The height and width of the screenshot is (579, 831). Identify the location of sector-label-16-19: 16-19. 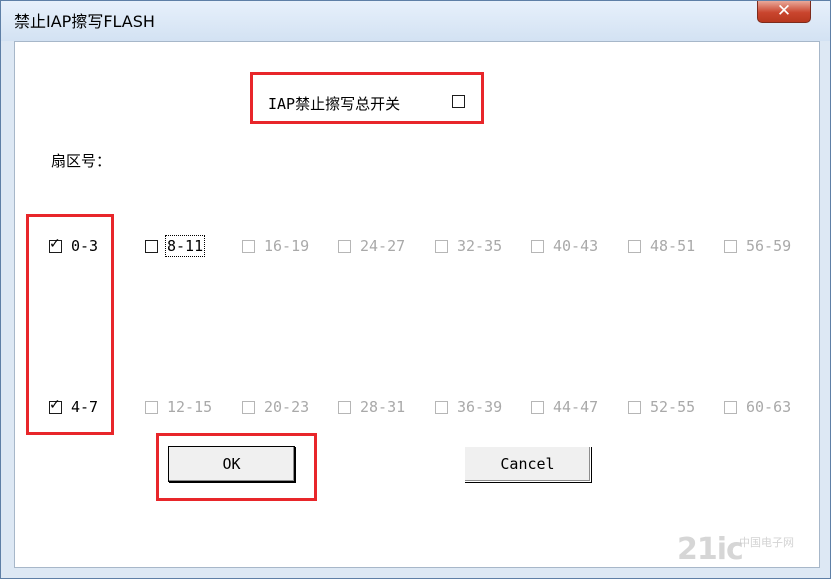
(286, 246).